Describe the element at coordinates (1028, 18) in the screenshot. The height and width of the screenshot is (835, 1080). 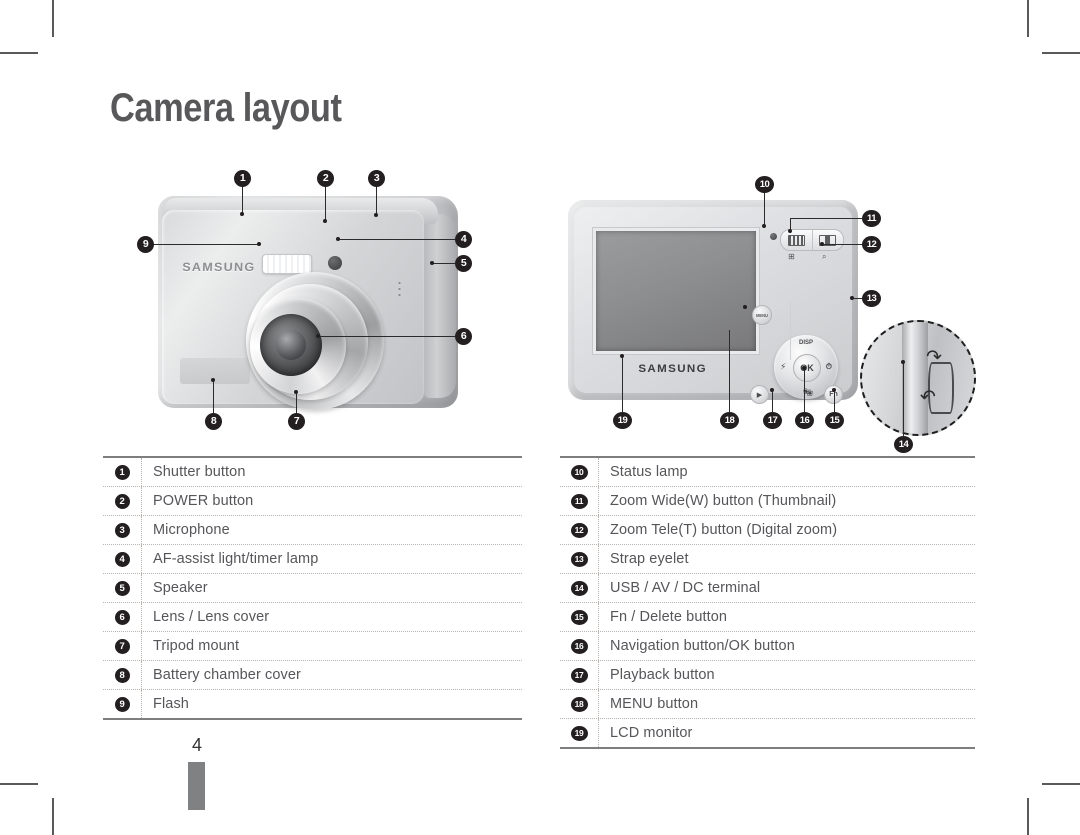
I see `crop-mark-top-right` at that location.